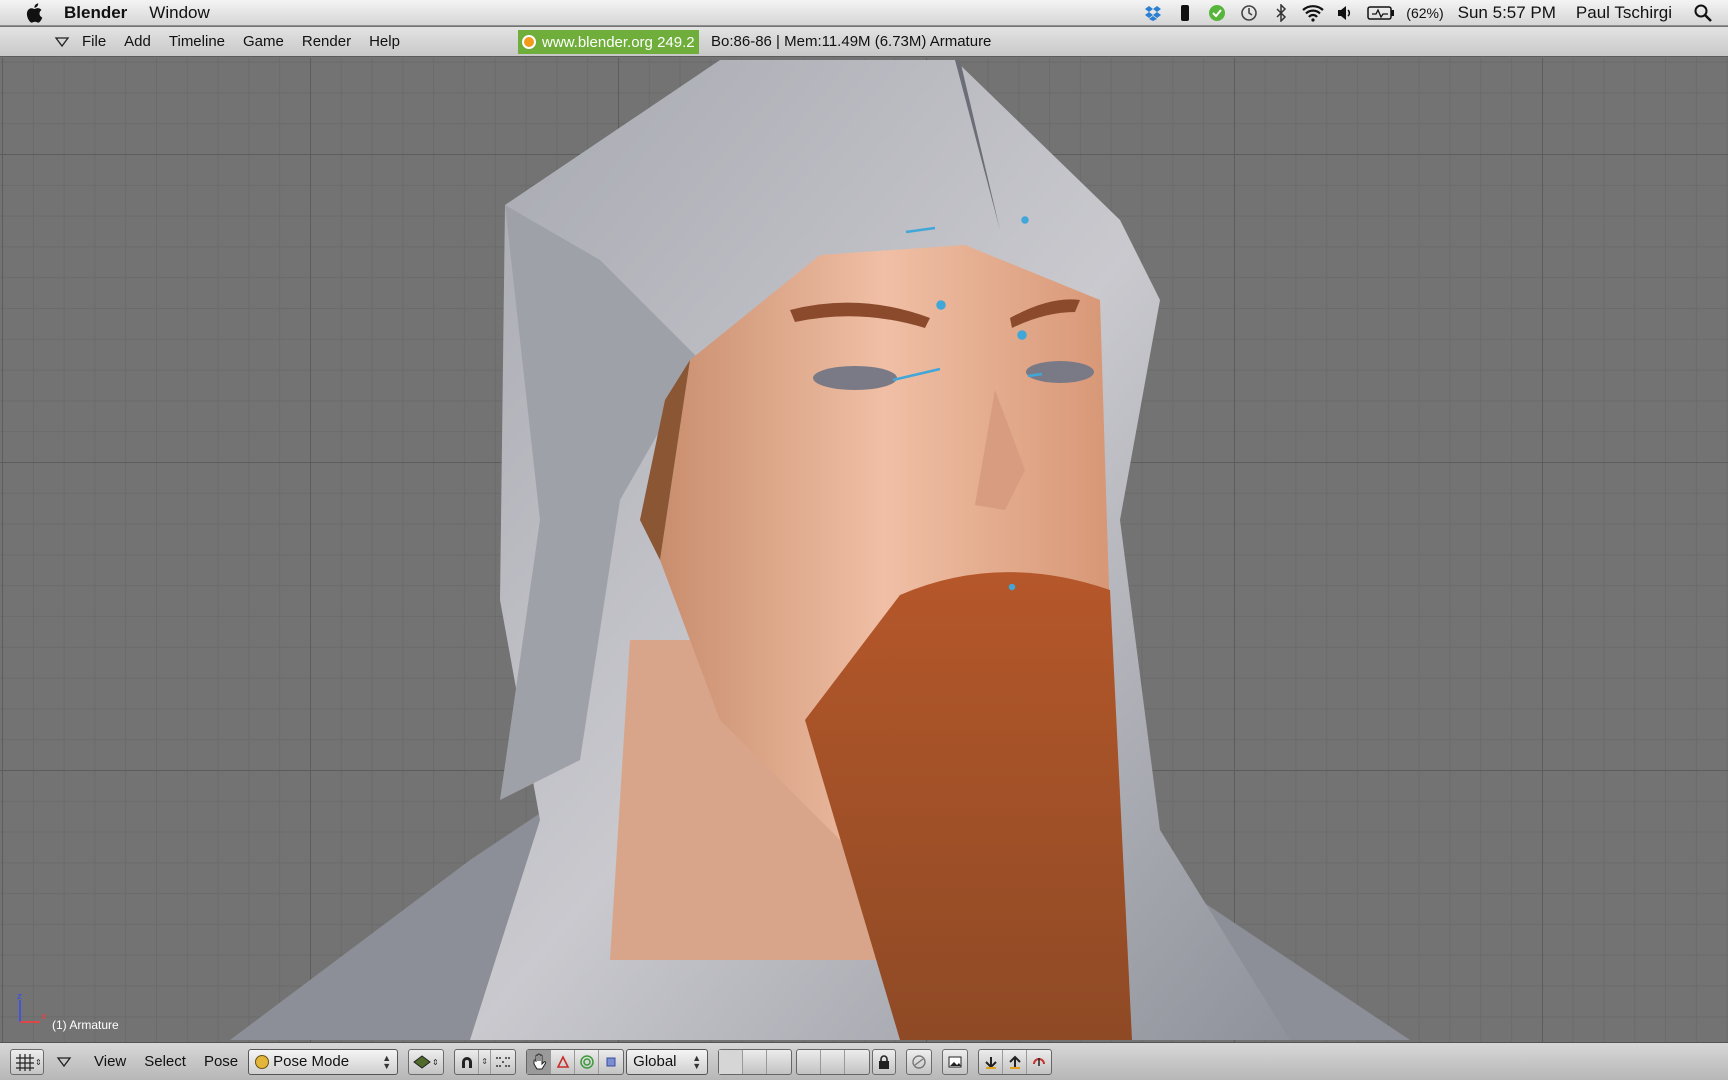  What do you see at coordinates (991, 1061) in the screenshot?
I see `copy-pose-icon` at bounding box center [991, 1061].